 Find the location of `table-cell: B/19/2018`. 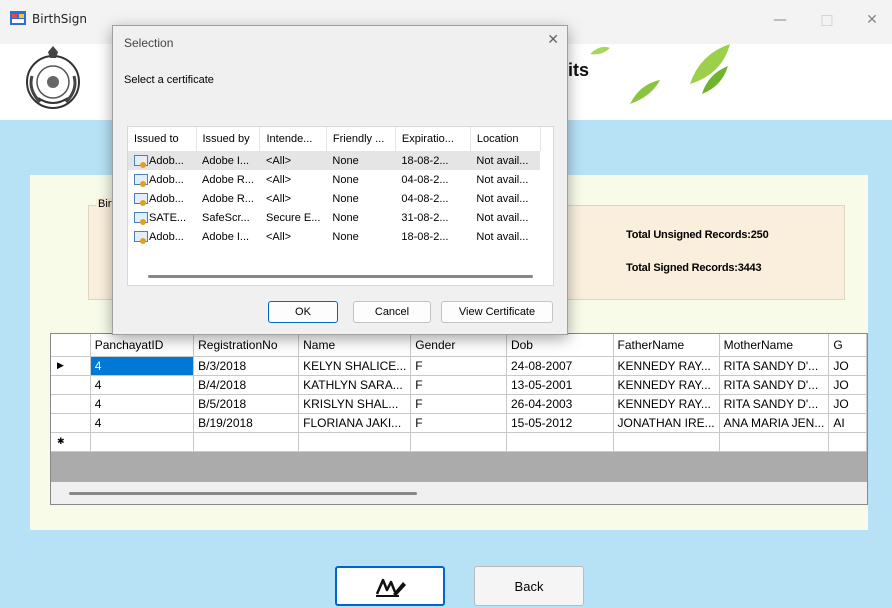

table-cell: B/19/2018 is located at coordinates (246, 423).